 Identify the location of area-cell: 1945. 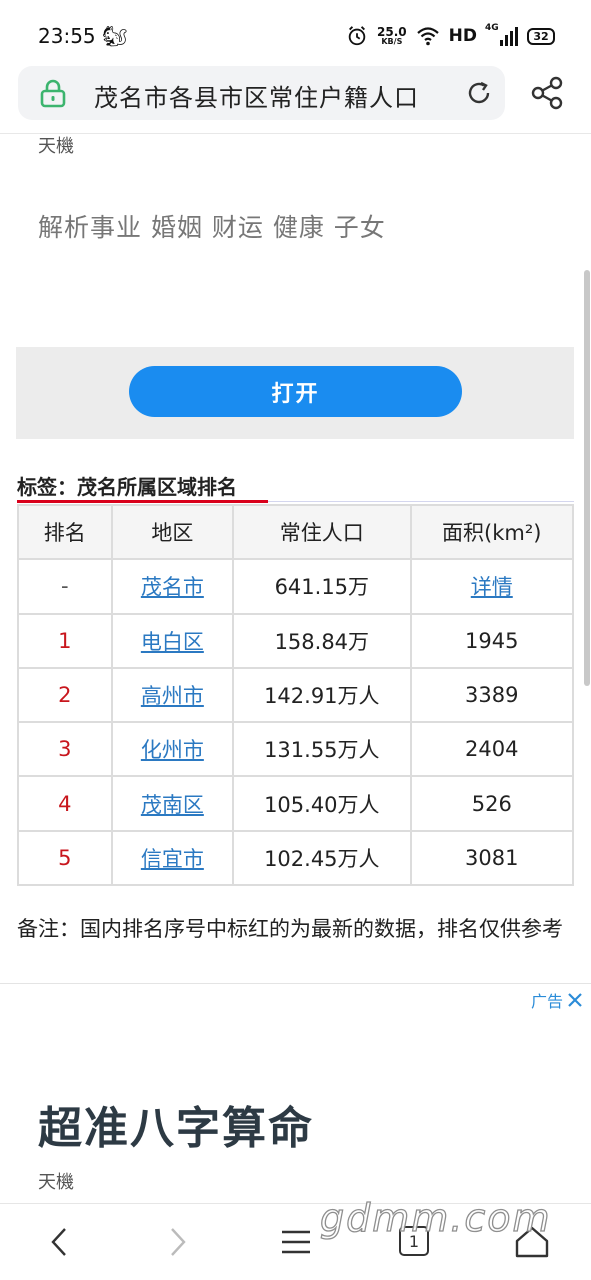
(492, 640).